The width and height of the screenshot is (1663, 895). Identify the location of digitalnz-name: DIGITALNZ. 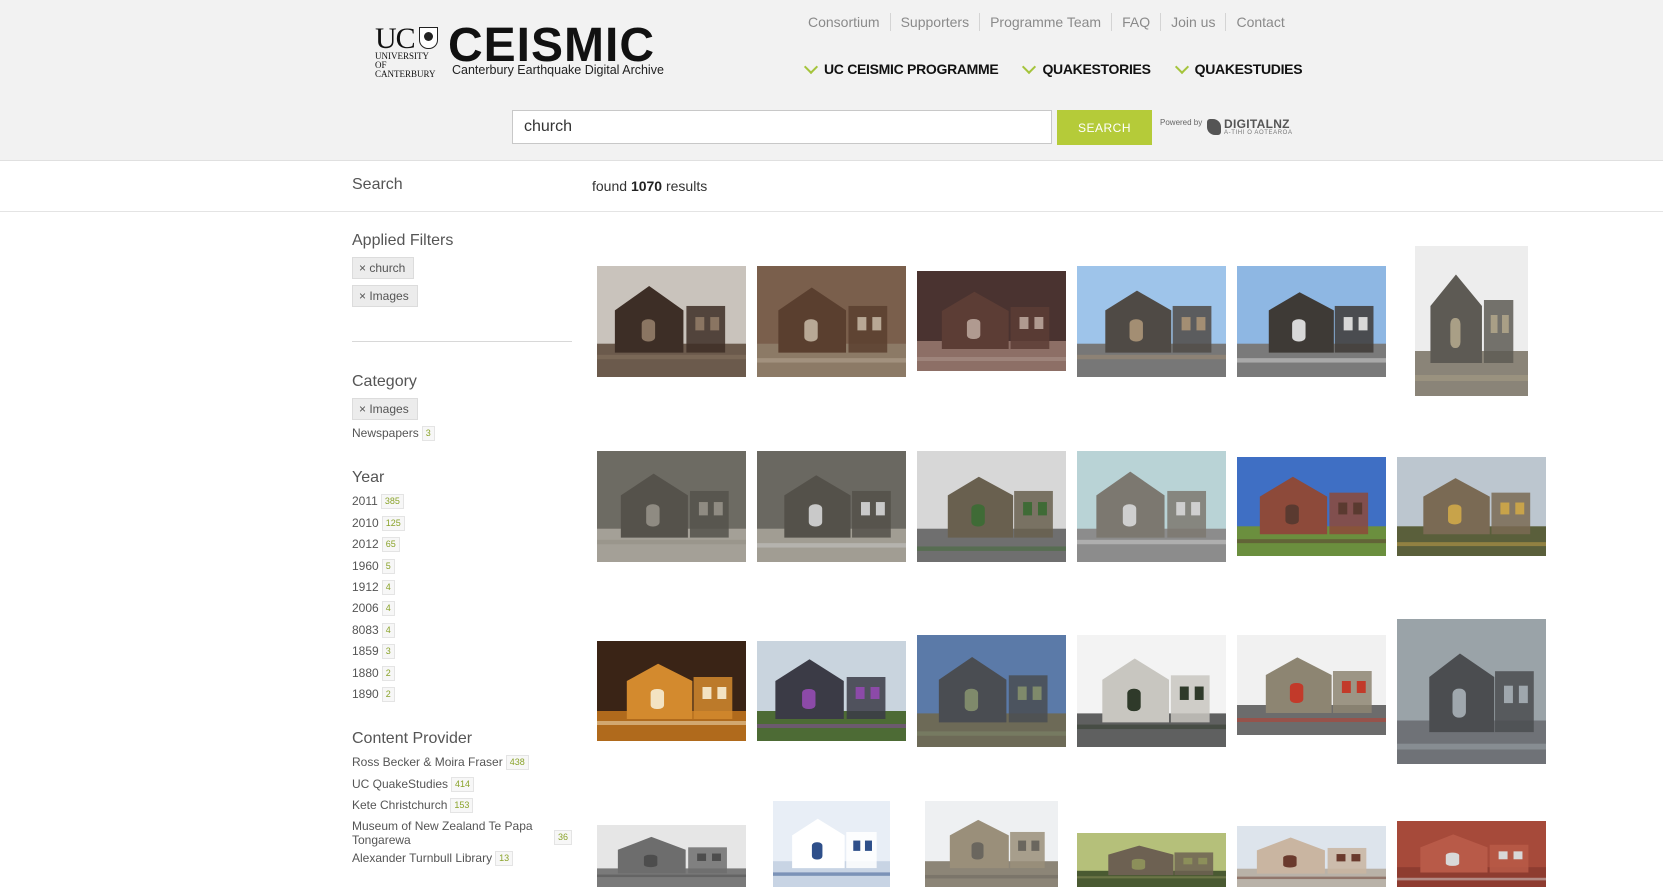
(1257, 124).